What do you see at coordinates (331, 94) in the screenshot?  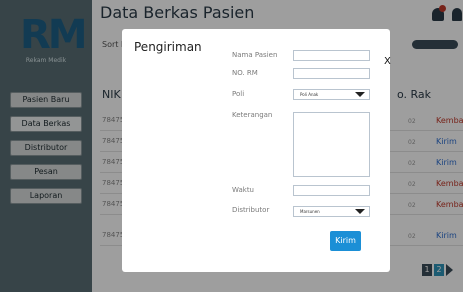 I see `poli-select: Poli Anak` at bounding box center [331, 94].